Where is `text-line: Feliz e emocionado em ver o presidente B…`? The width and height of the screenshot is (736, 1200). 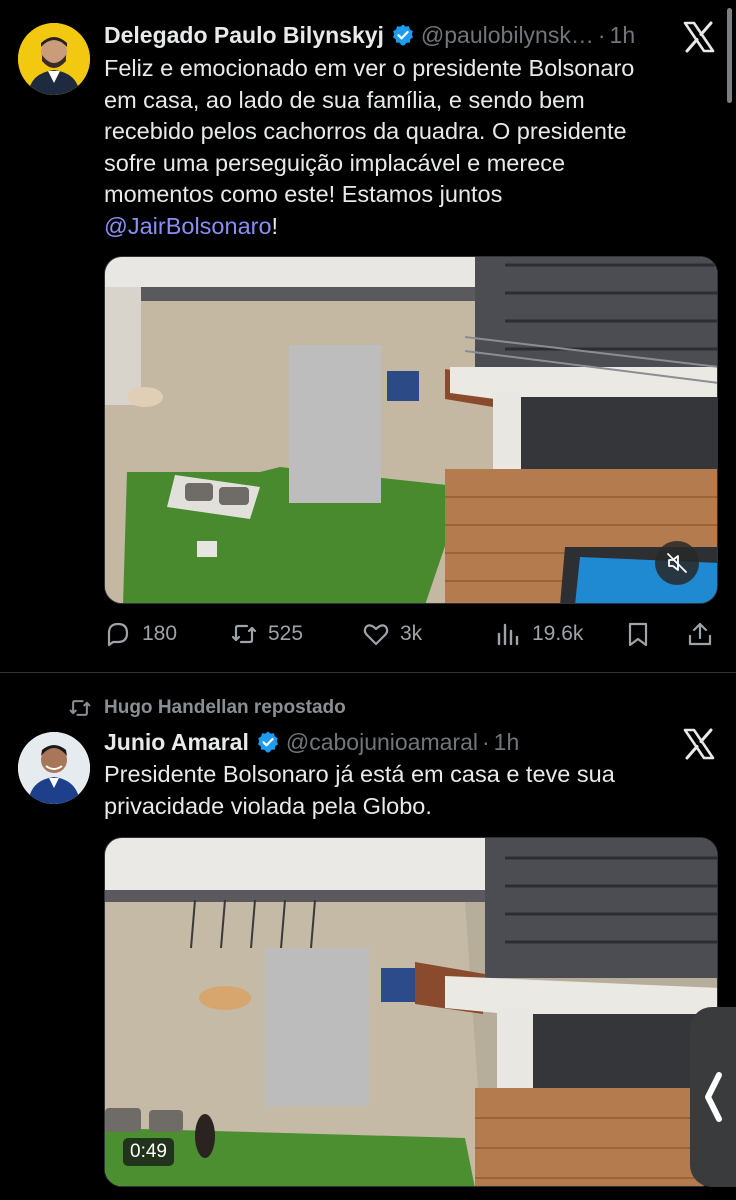 text-line: Feliz e emocionado em ver o presidente B… is located at coordinates (369, 68).